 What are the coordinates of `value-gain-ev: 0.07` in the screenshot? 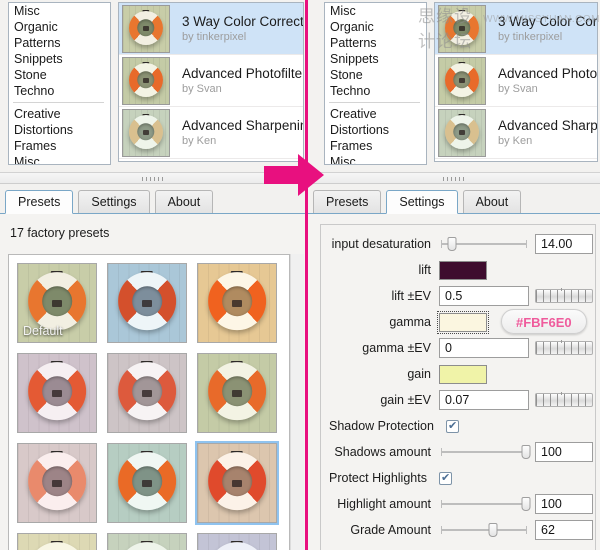 It's located at (484, 400).